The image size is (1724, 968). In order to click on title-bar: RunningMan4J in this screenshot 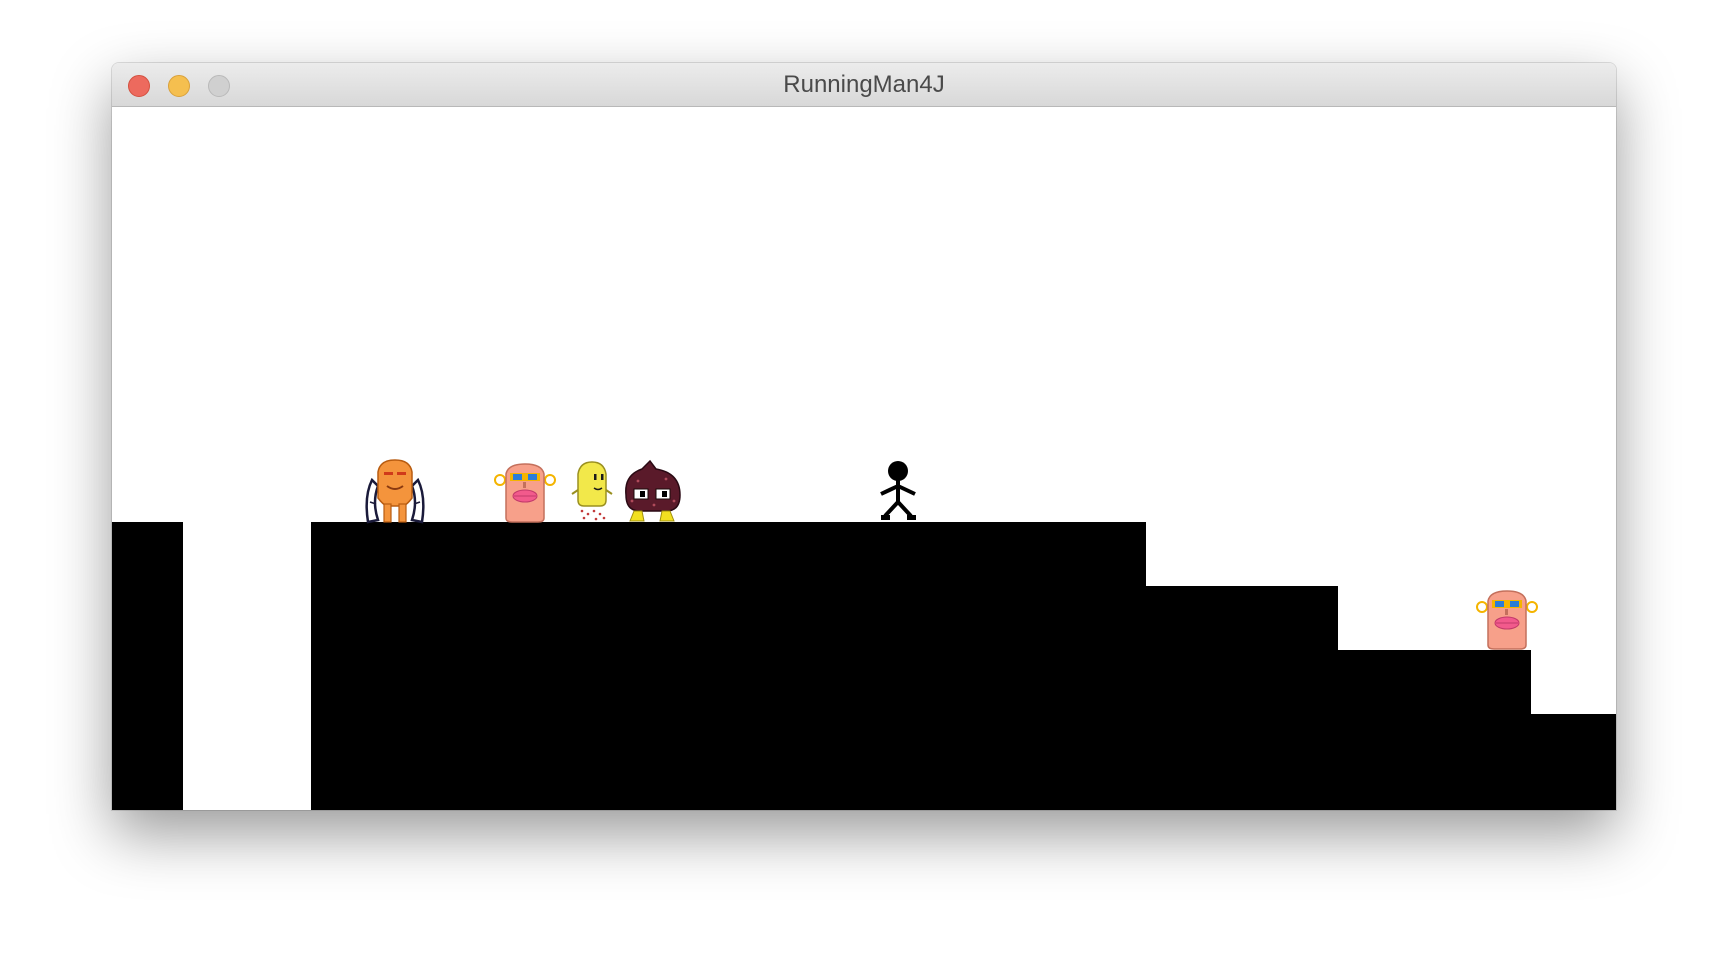, I will do `click(864, 85)`.